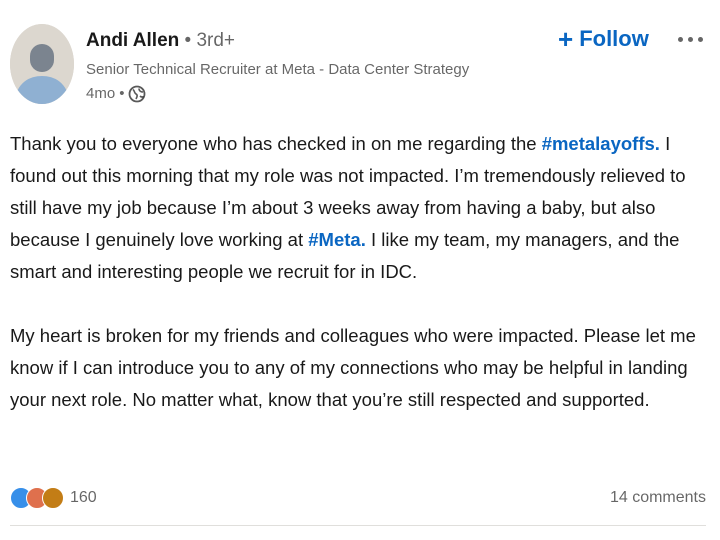 The image size is (720, 540). What do you see at coordinates (601, 143) in the screenshot?
I see `hashtag-metalayoffs: #metalayoffs.` at bounding box center [601, 143].